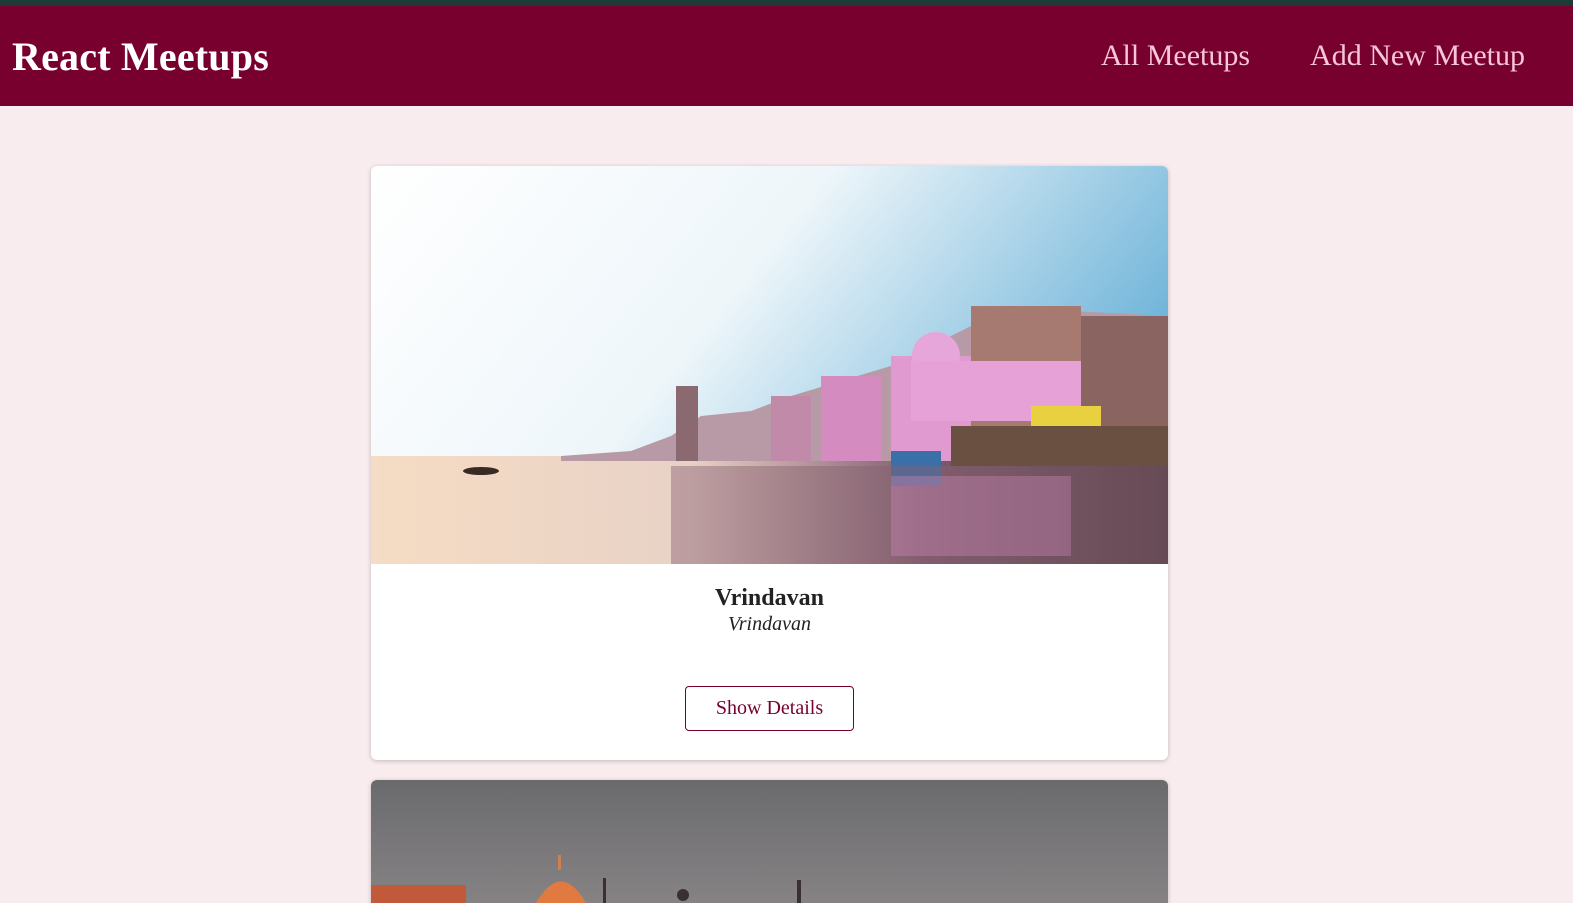 This screenshot has width=1573, height=903. What do you see at coordinates (140, 56) in the screenshot?
I see `app-logo: React Meetups` at bounding box center [140, 56].